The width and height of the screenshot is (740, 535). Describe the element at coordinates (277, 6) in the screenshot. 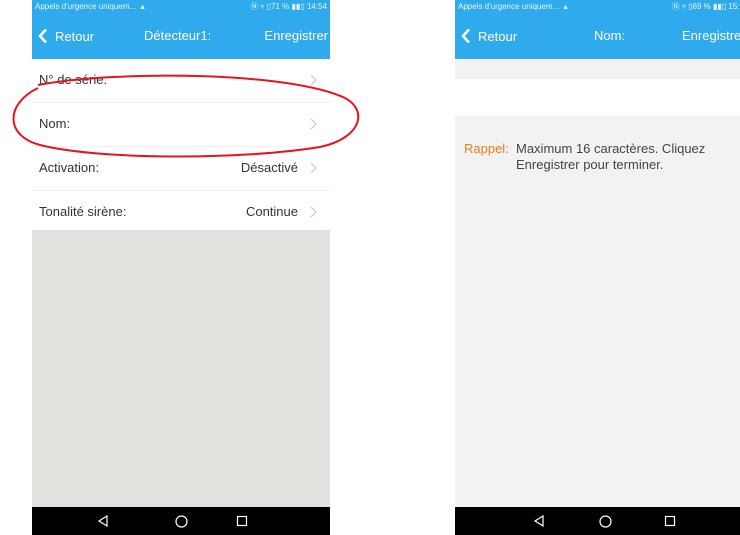

I see `status-indicators: Ⓝ ▿ ▯71 % ▮▮▯` at that location.